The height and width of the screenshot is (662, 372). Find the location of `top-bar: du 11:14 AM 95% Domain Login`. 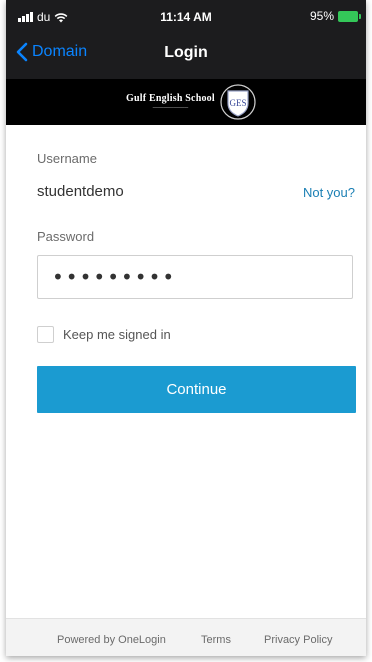

top-bar: du 11:14 AM 95% Domain Login is located at coordinates (186, 39).